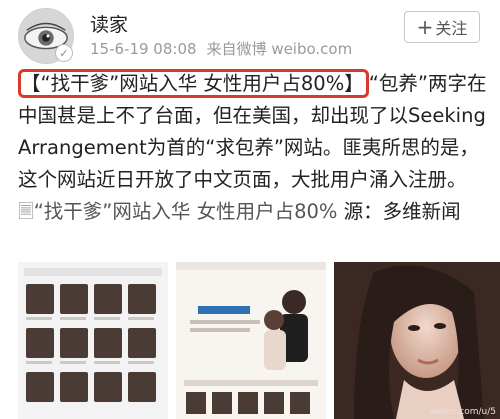  I want to click on post-headline: 【“找干爹”网站入华 女性用户占80%】, so click(193, 83).